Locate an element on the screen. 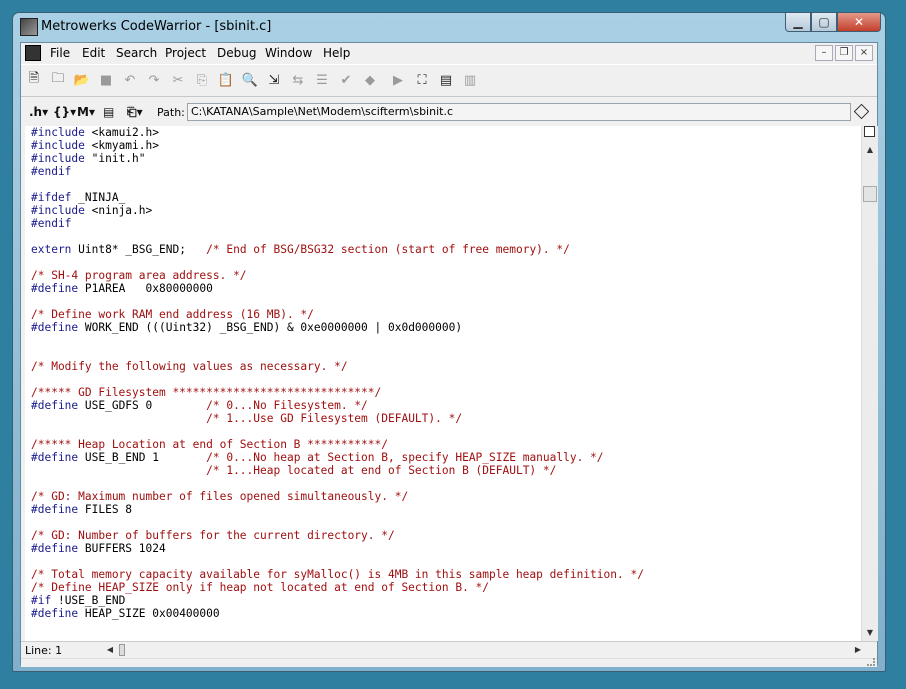  functions-popup-icon: {}▾ is located at coordinates (64, 112).